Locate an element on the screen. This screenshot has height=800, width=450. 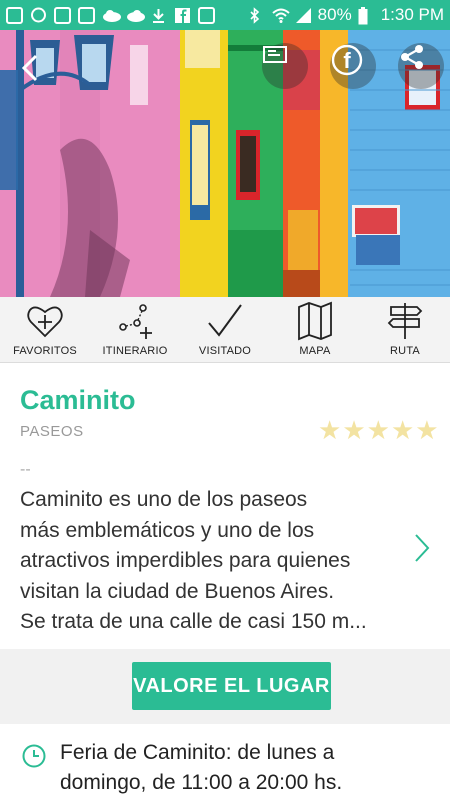
favorites-button: FAVORITOS is located at coordinates (45, 329).